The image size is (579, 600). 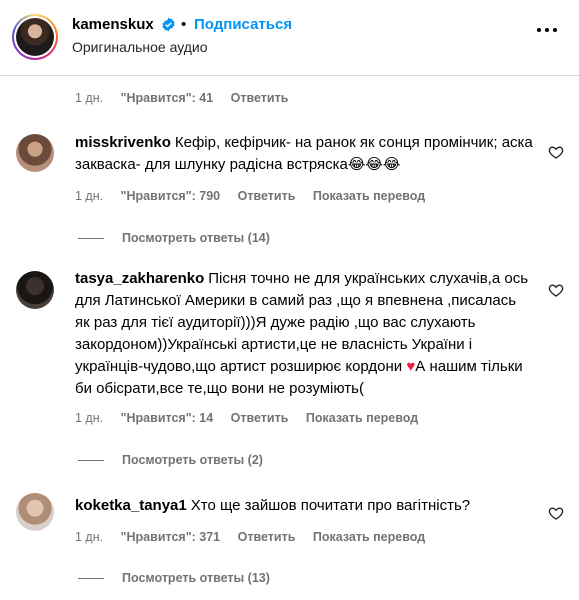 I want to click on author-avatar, so click(x=35, y=37).